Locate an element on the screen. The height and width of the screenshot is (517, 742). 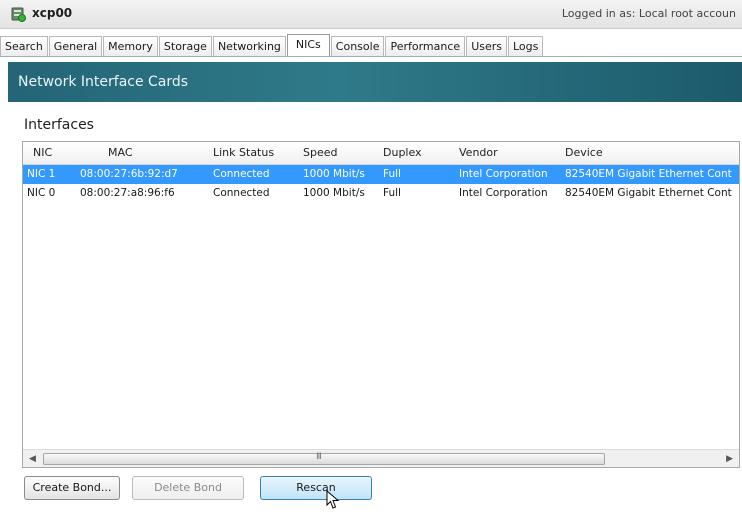
horizontal-scrollbar: ◀ III ▶ is located at coordinates (381, 458).